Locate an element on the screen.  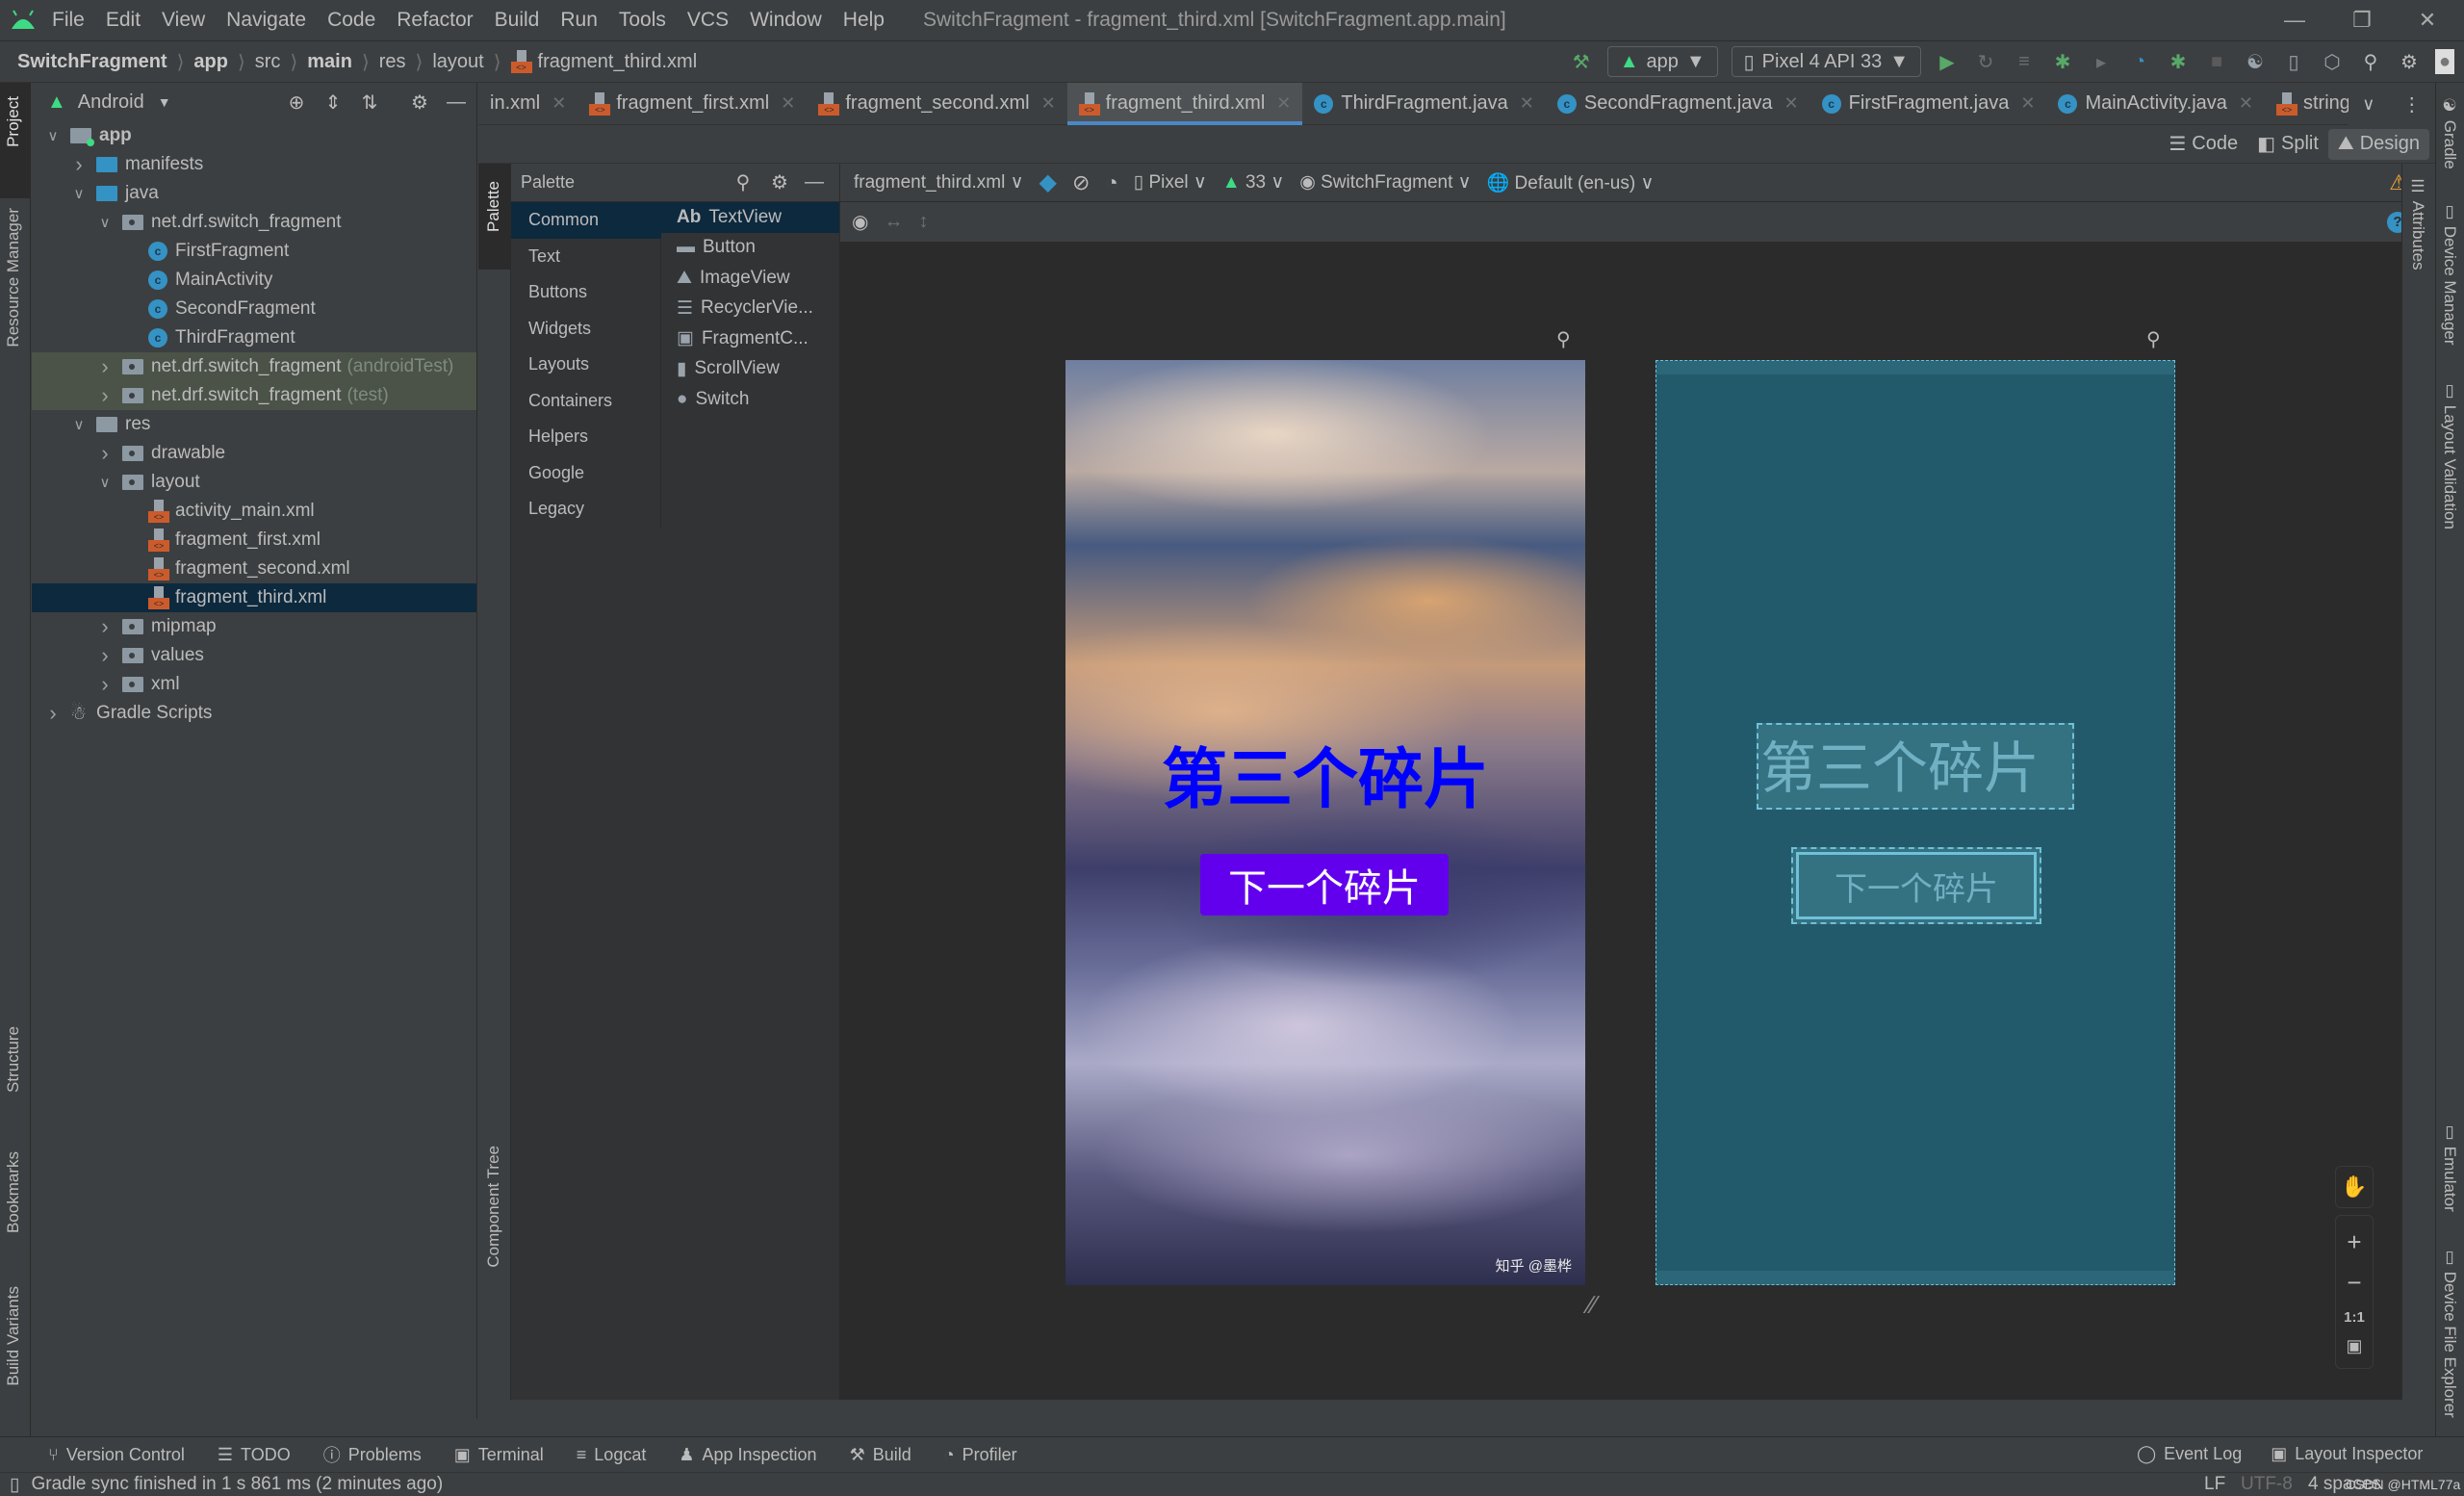
split-view-button: ◧ Split is located at coordinates (2287, 144).